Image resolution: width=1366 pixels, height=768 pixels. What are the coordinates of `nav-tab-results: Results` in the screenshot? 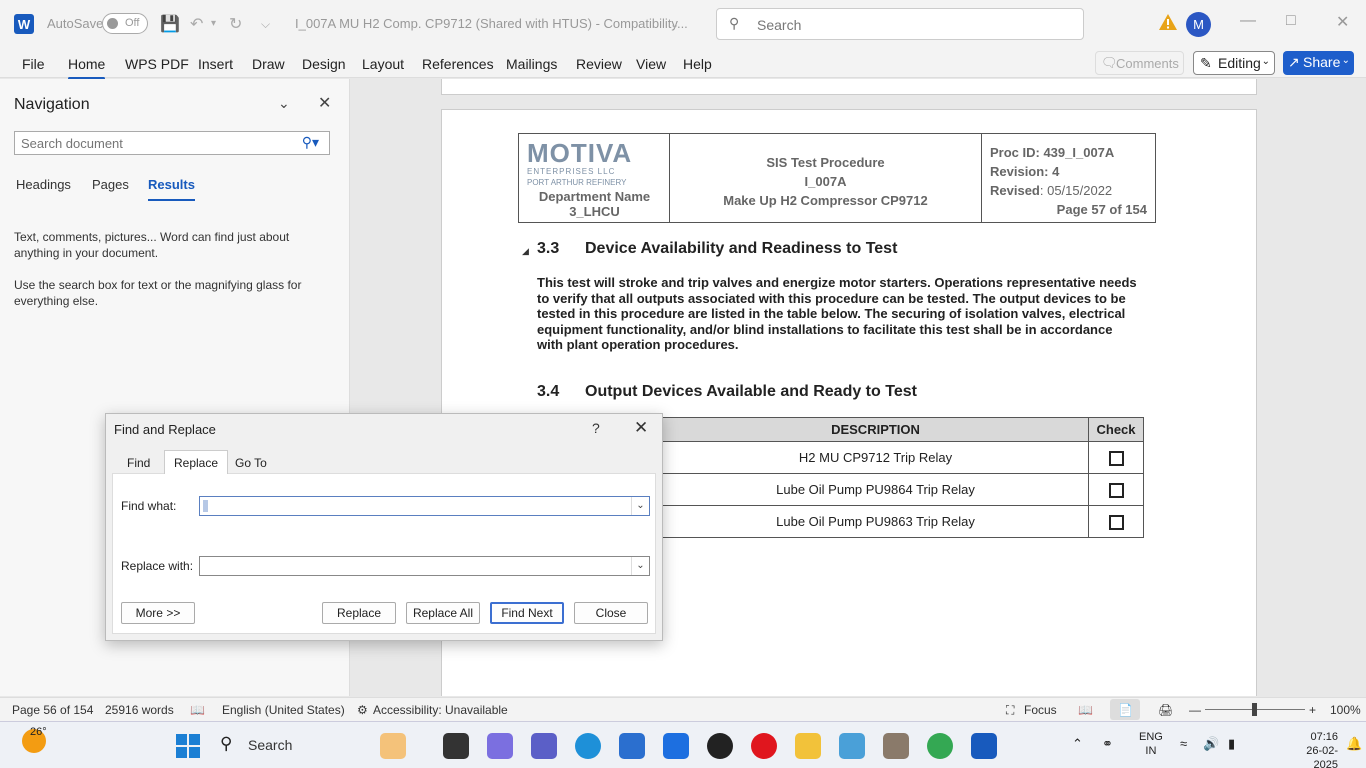 It's located at (171, 189).